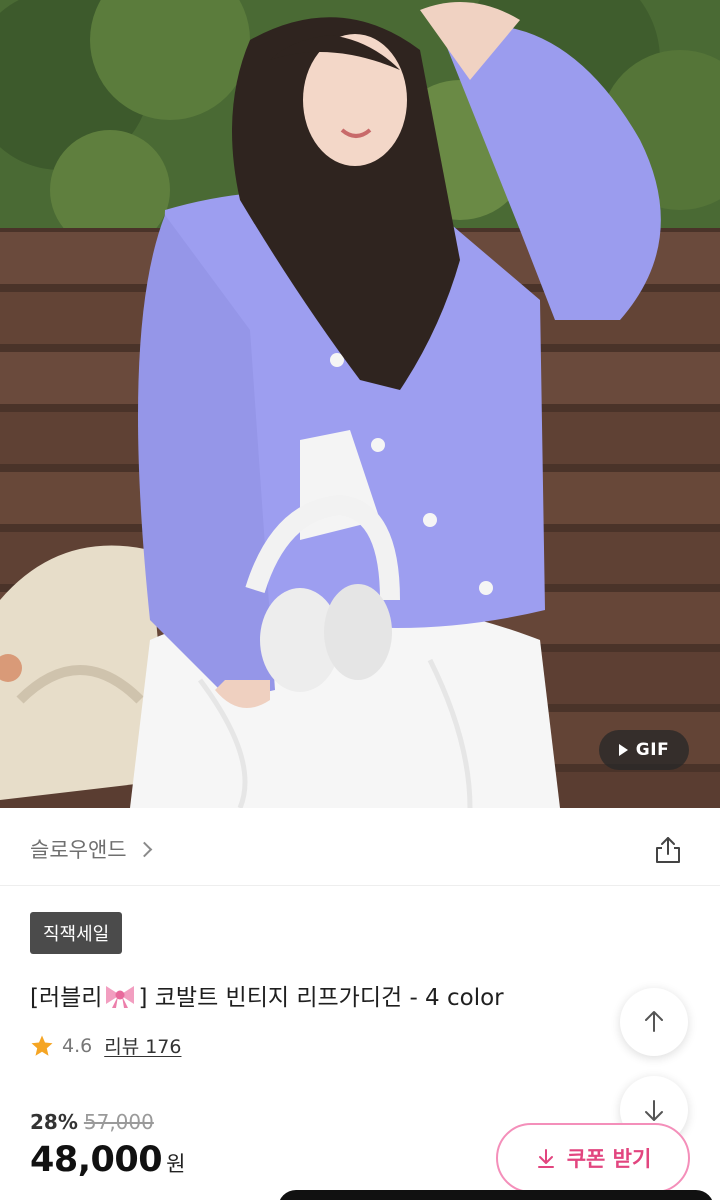  What do you see at coordinates (654, 1110) in the screenshot?
I see `arrow-down-icon` at bounding box center [654, 1110].